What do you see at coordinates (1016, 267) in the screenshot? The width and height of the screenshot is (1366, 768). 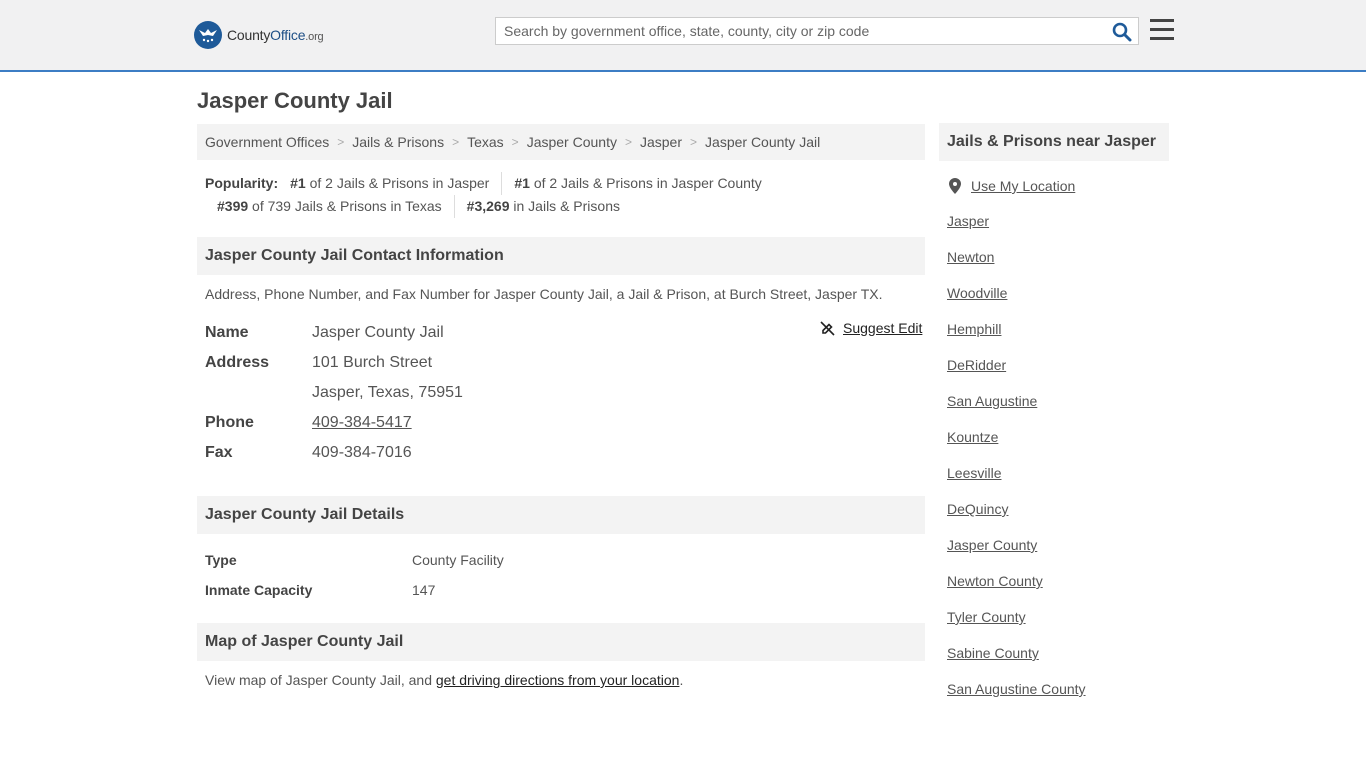 I see `list-item: Newton` at bounding box center [1016, 267].